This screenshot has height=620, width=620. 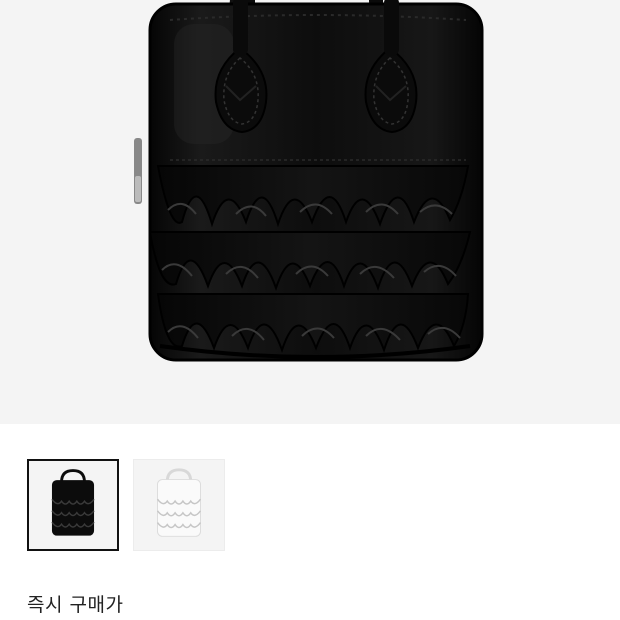 What do you see at coordinates (126, 505) in the screenshot?
I see `thumbnail-list` at bounding box center [126, 505].